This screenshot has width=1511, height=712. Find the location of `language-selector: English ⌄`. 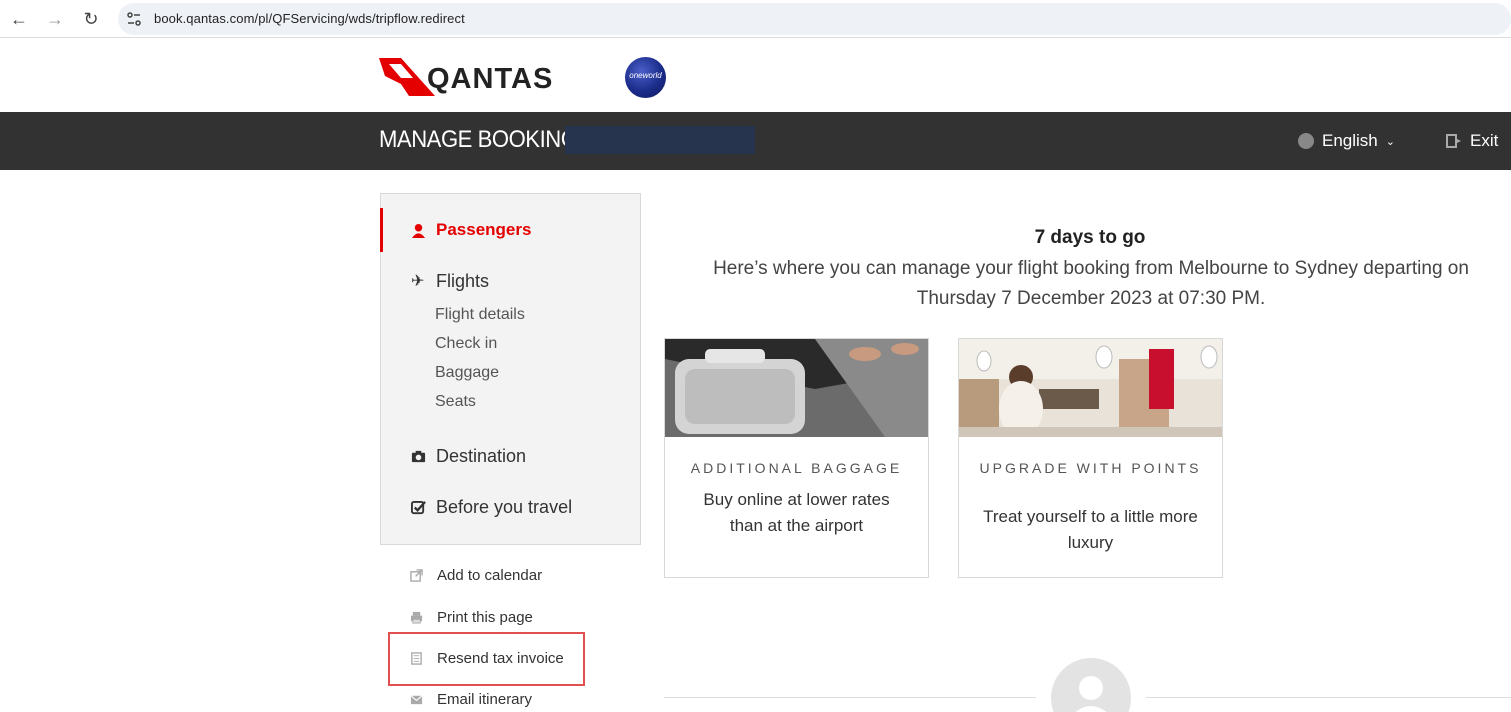

language-selector: English ⌄ is located at coordinates (1346, 141).